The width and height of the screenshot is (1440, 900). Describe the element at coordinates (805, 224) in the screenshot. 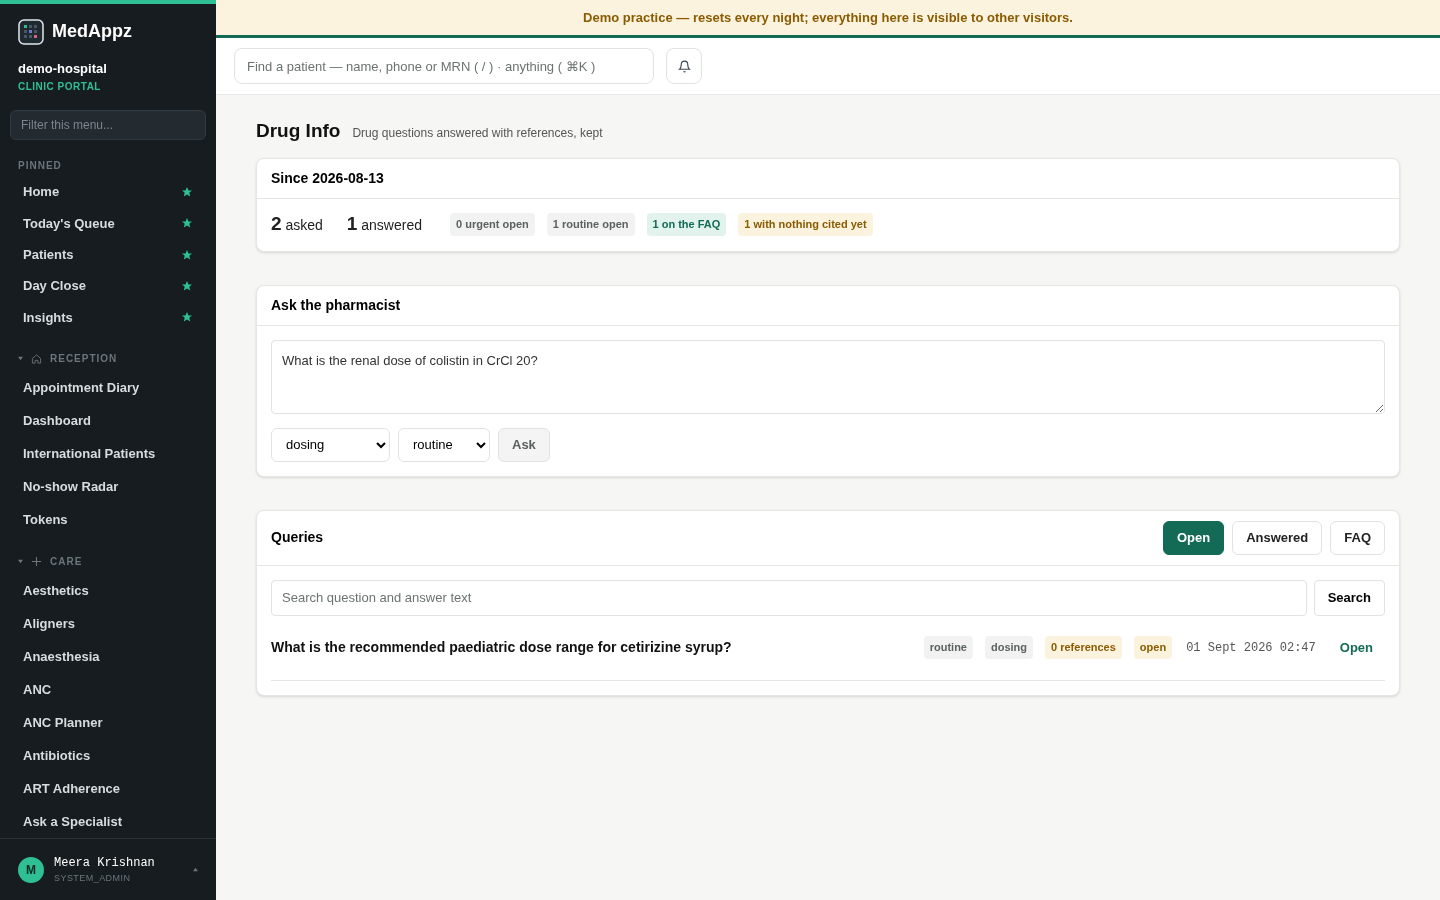

I see `stat-chip: 1 with nothing cited yet` at that location.